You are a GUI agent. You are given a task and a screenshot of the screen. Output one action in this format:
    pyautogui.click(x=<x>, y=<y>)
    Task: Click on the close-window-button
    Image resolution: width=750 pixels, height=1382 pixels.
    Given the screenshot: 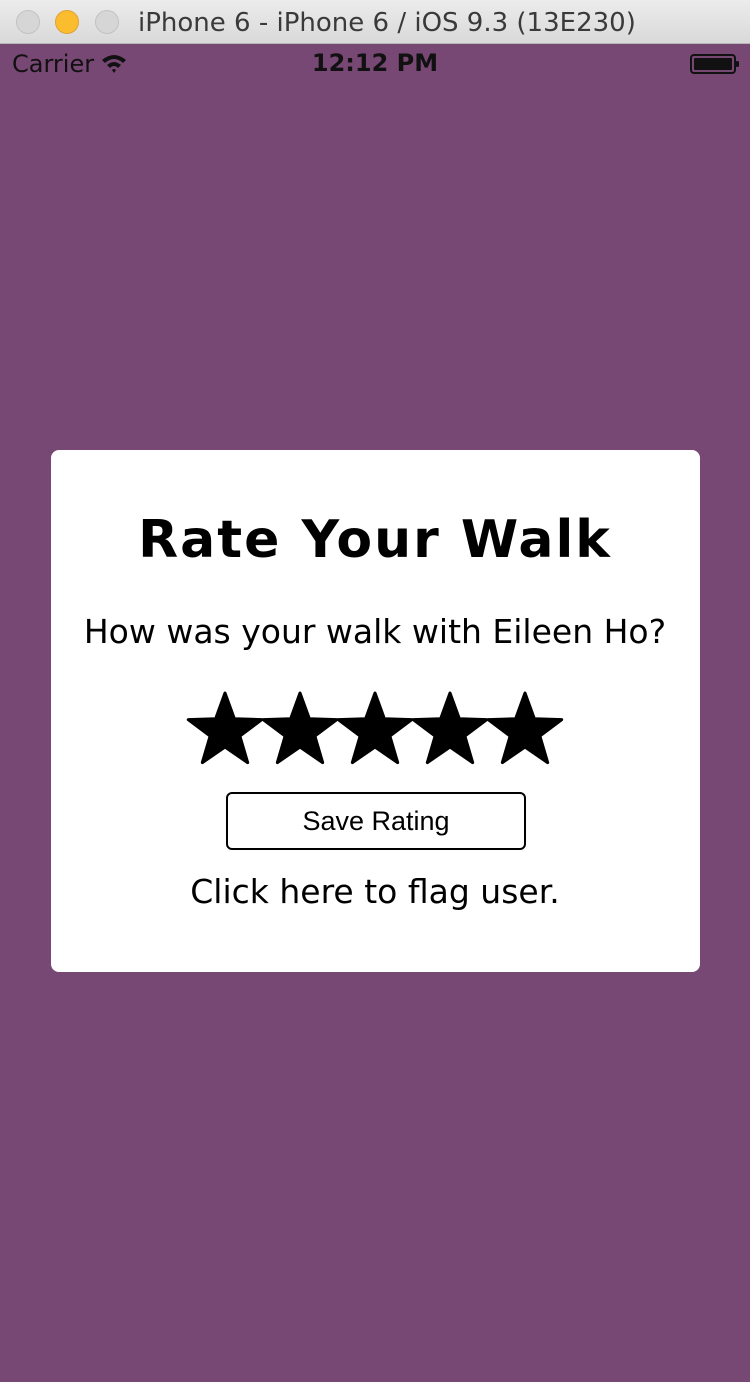 What is the action you would take?
    pyautogui.click(x=28, y=22)
    